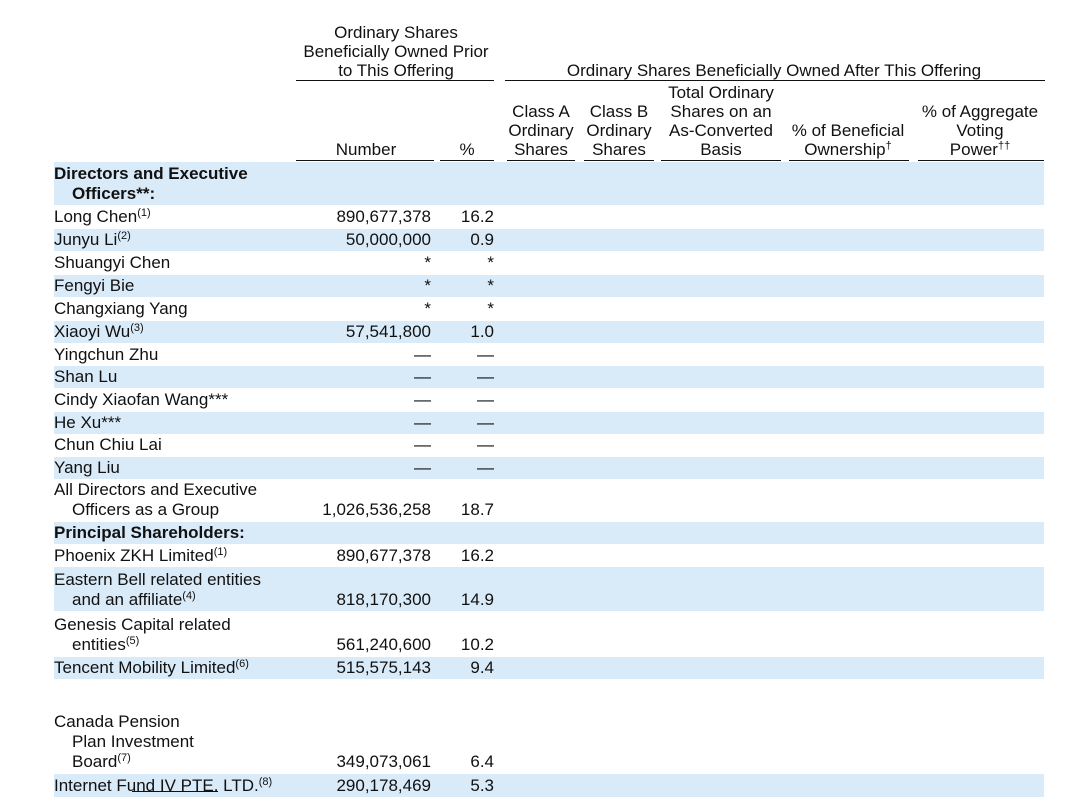  Describe the element at coordinates (121, 308) in the screenshot. I see `holder-name: Changxiang Yang` at that location.